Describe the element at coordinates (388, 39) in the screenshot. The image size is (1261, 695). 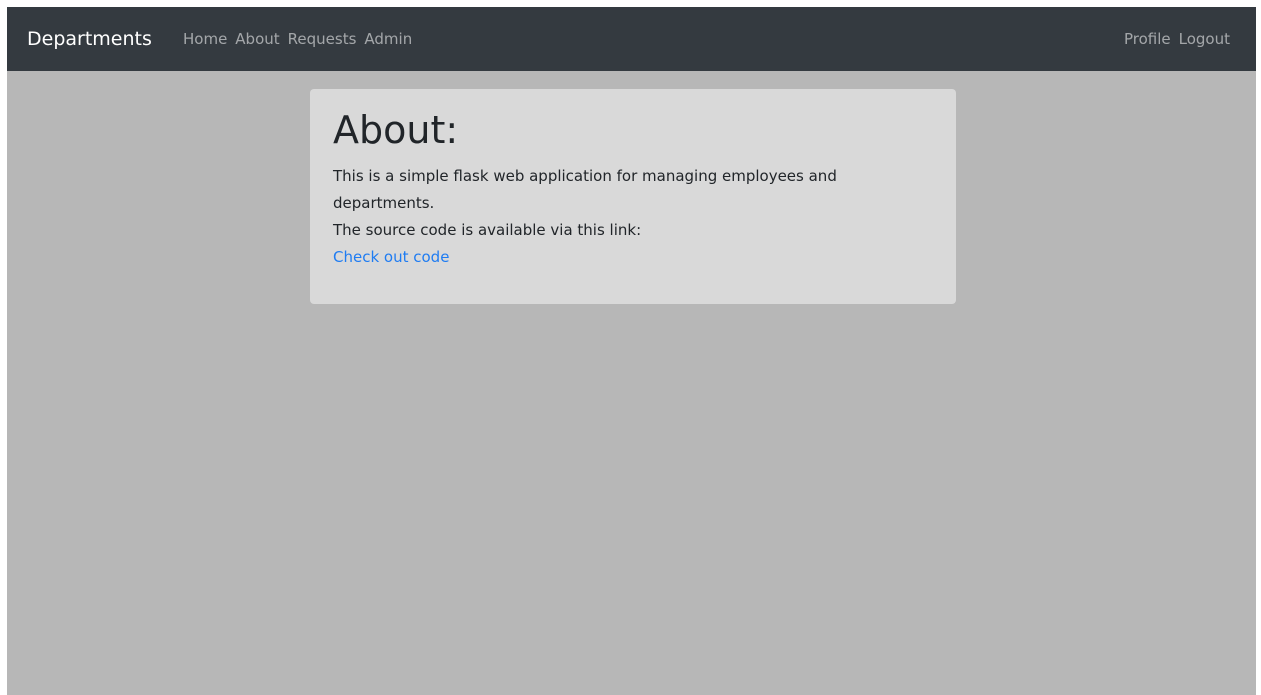
I see `nav-admin-link: Admin` at that location.